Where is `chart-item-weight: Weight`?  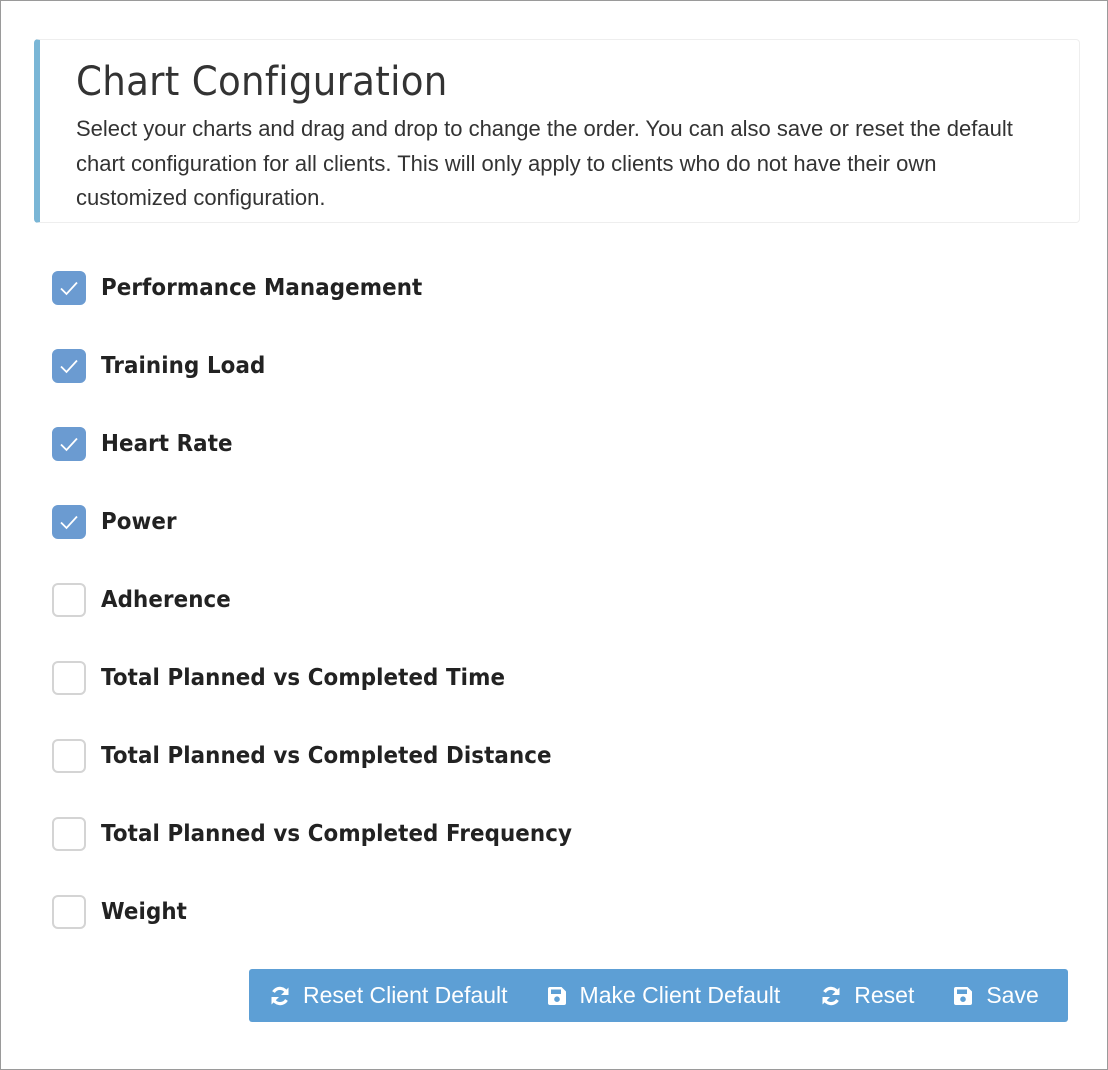
chart-item-weight: Weight is located at coordinates (330, 934).